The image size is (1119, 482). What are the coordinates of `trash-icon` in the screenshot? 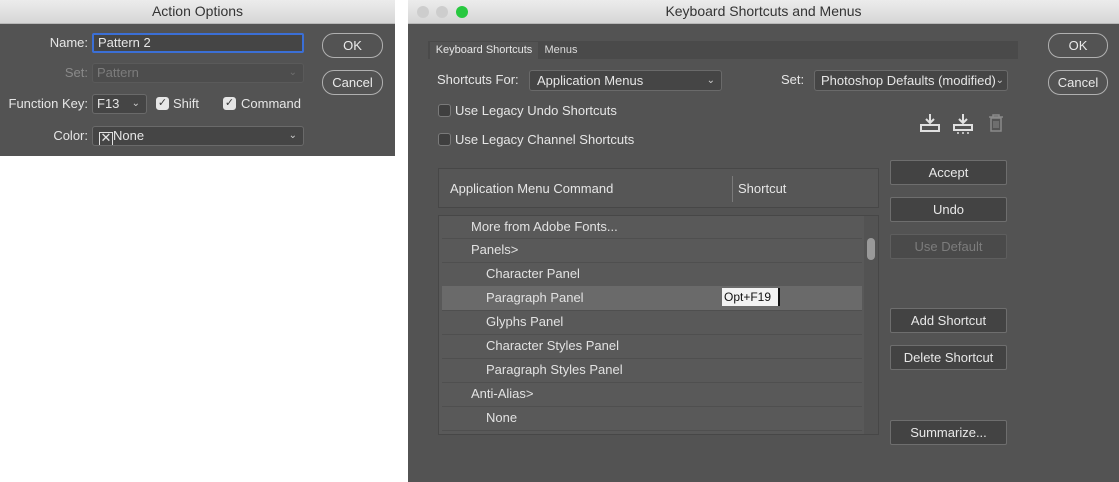 It's located at (996, 124).